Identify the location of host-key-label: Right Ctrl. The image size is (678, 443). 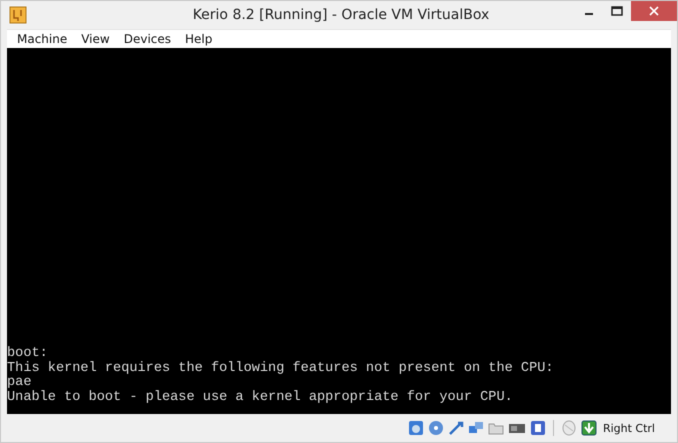
(628, 428).